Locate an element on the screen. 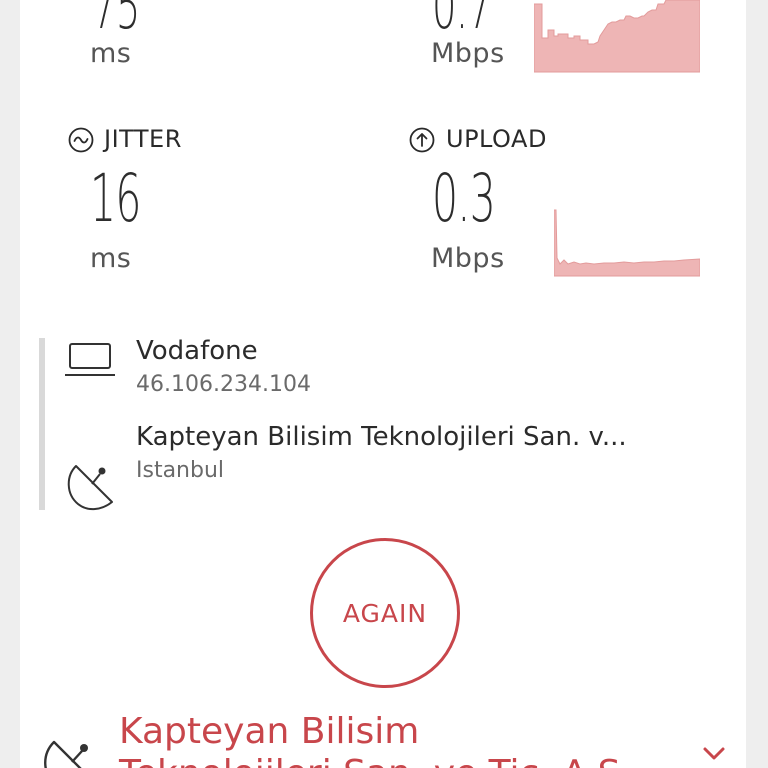 Image resolution: width=768 pixels, height=768 pixels. download-sparkline is located at coordinates (617, 36).